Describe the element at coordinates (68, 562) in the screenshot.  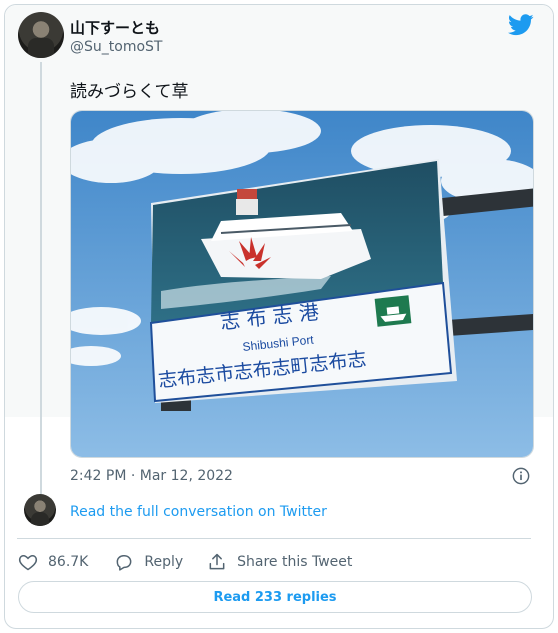
I see `like-count: 86.7K` at that location.